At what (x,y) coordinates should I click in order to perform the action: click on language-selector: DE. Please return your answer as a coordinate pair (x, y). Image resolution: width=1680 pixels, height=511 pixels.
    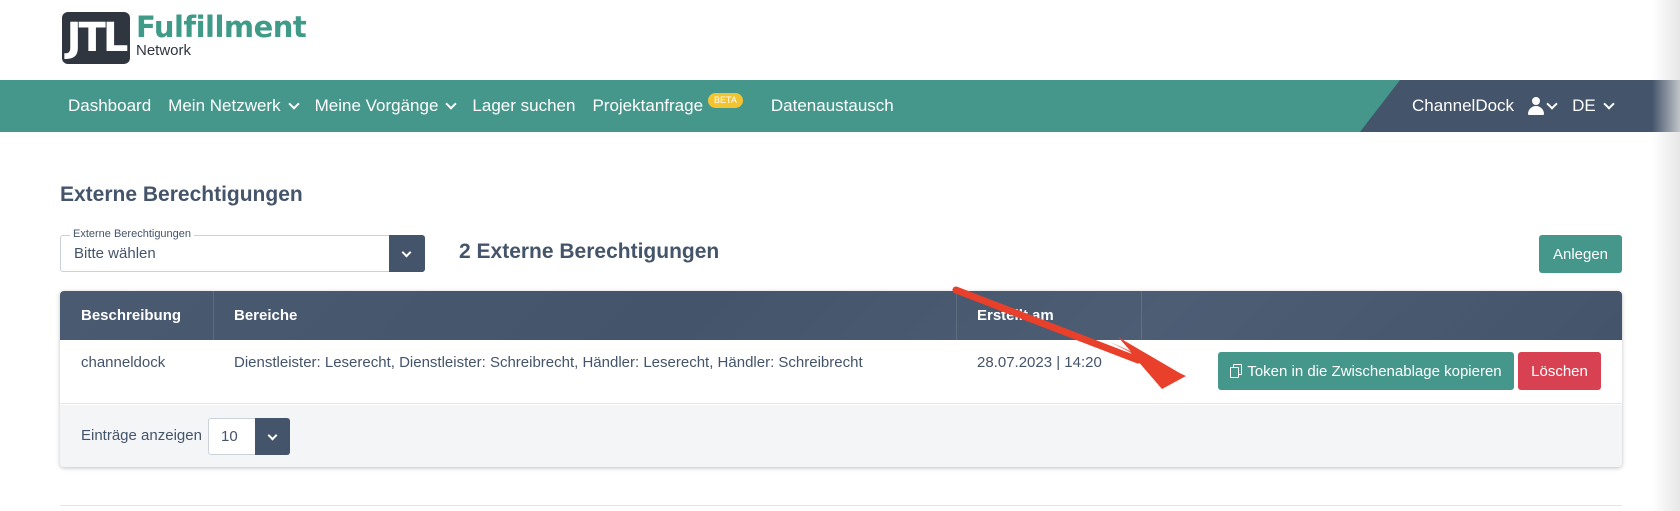
    Looking at the image, I should click on (1593, 106).